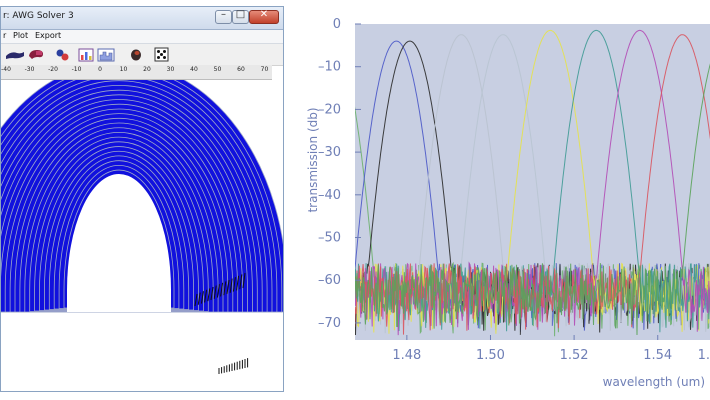  What do you see at coordinates (194, 69) in the screenshot?
I see `ruler-tick-label: 40` at bounding box center [194, 69].